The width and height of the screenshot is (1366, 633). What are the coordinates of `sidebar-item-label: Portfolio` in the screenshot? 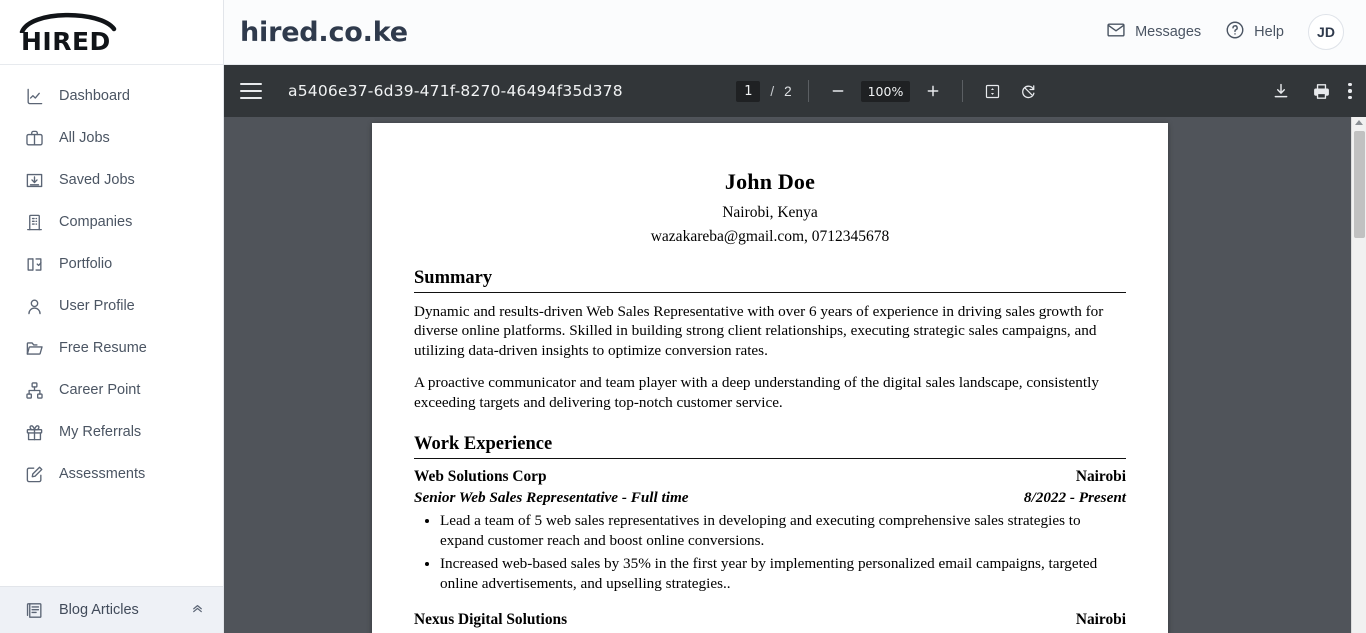 It's located at (86, 264).